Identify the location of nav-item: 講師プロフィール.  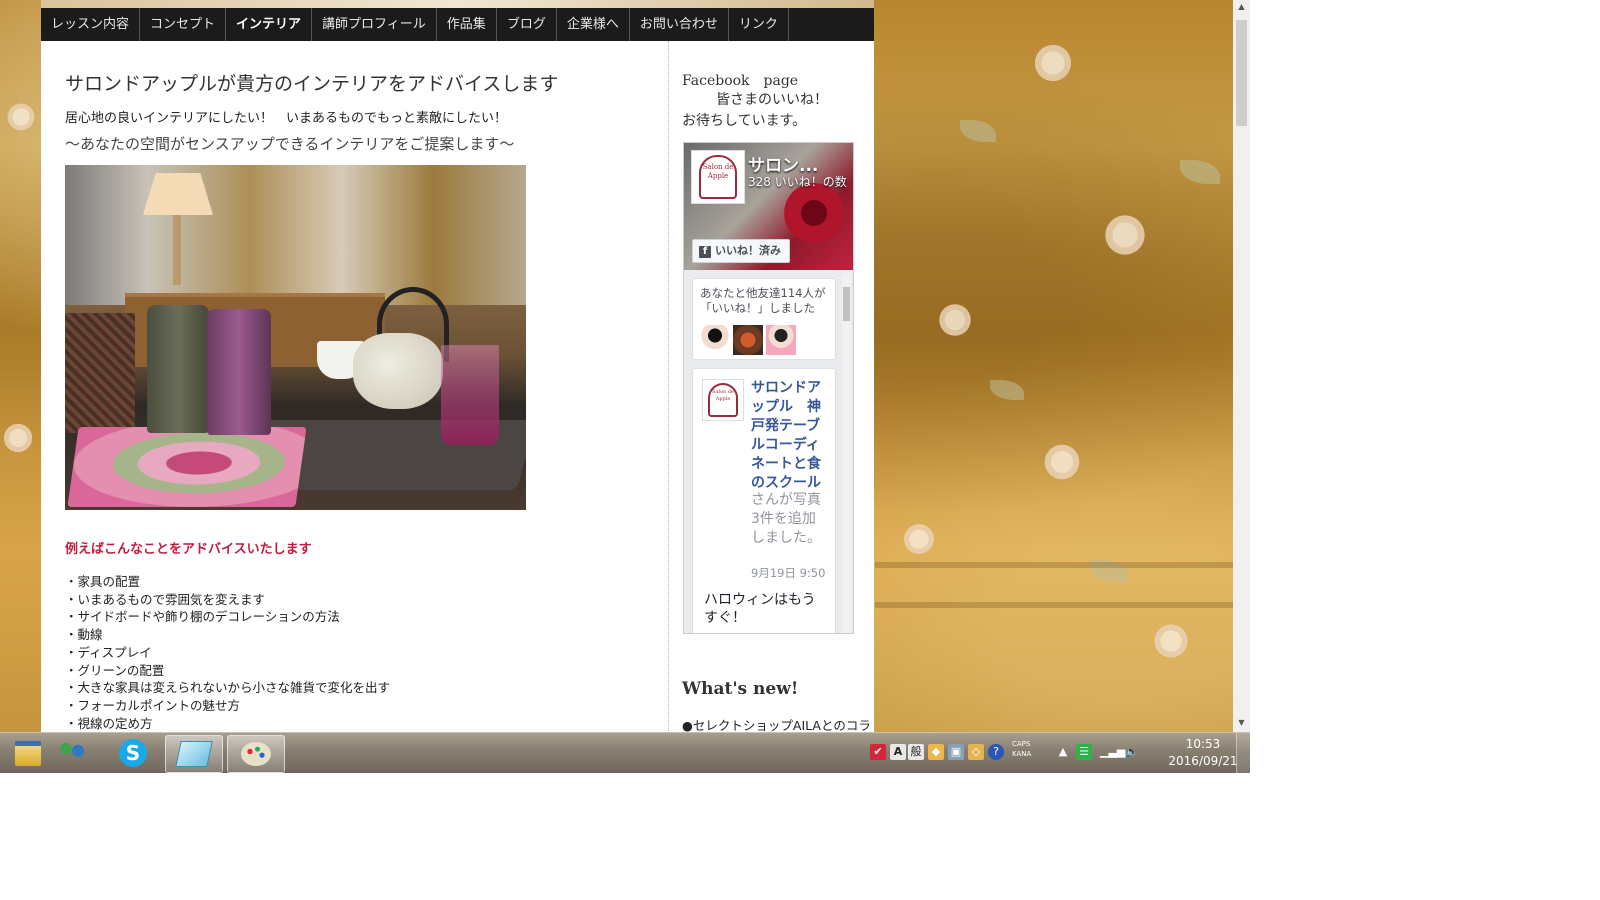
(374, 24).